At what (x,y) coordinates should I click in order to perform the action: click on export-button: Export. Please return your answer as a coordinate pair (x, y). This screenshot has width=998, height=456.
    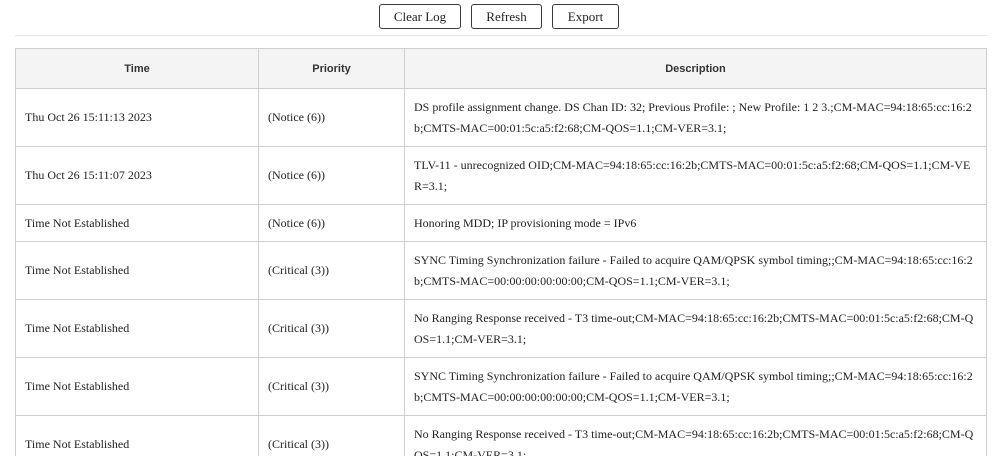
    Looking at the image, I should click on (585, 16).